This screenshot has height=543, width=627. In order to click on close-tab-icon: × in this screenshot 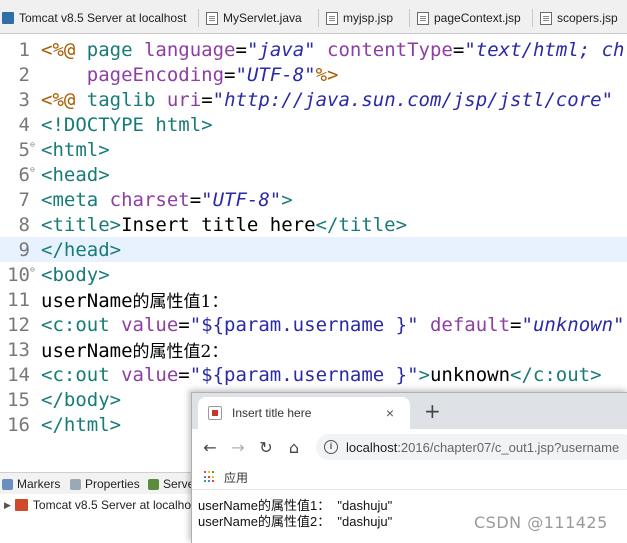, I will do `click(390, 413)`.